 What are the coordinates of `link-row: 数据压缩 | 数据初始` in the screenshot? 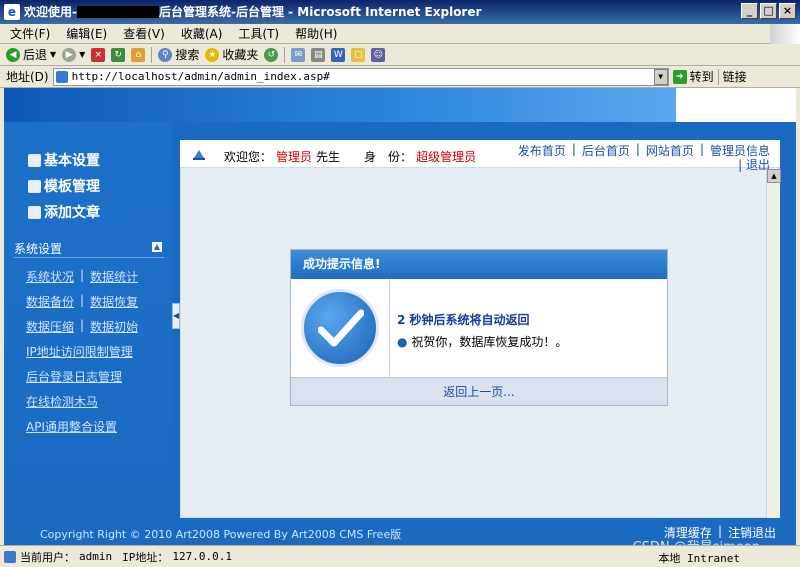 It's located at (82, 326).